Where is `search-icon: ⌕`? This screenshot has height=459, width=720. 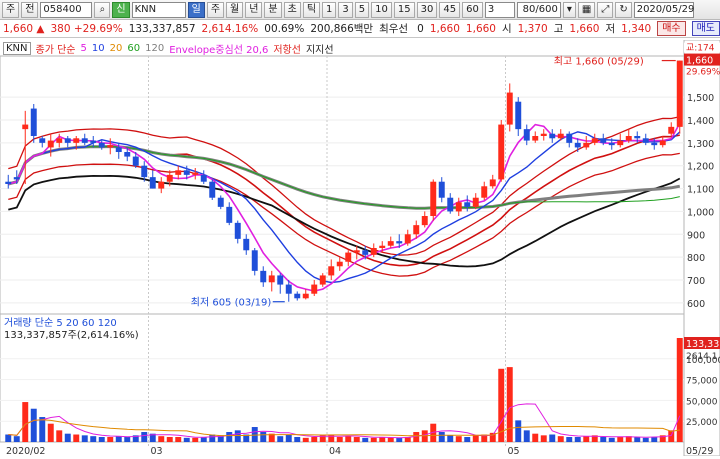
search-icon: ⌕ is located at coordinates (102, 9).